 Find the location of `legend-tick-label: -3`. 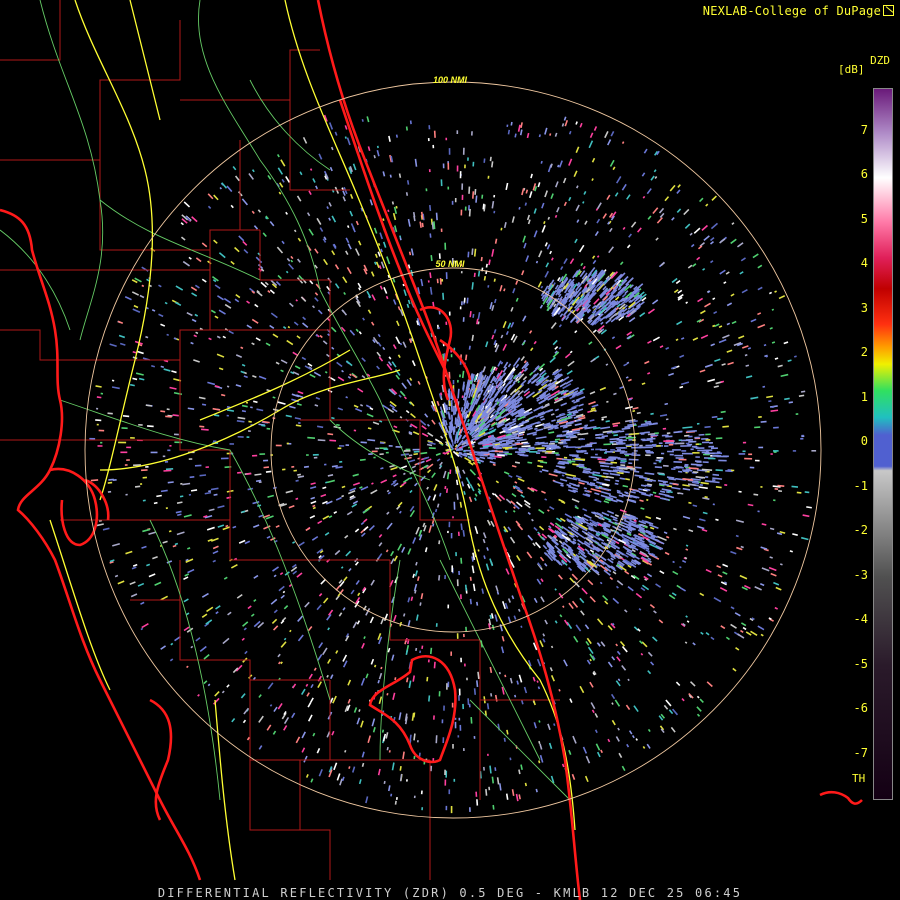

legend-tick-label: -3 is located at coordinates (860, 574).